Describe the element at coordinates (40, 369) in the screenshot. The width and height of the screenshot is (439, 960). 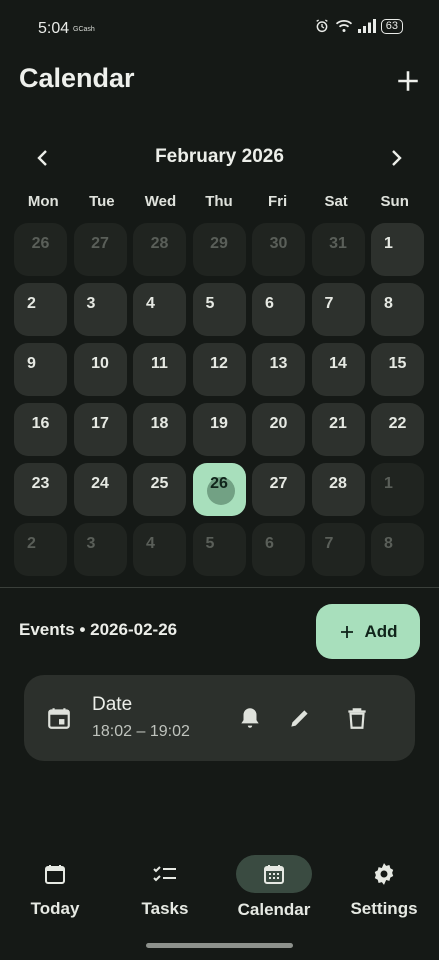
I see `calendar-day: 9` at that location.